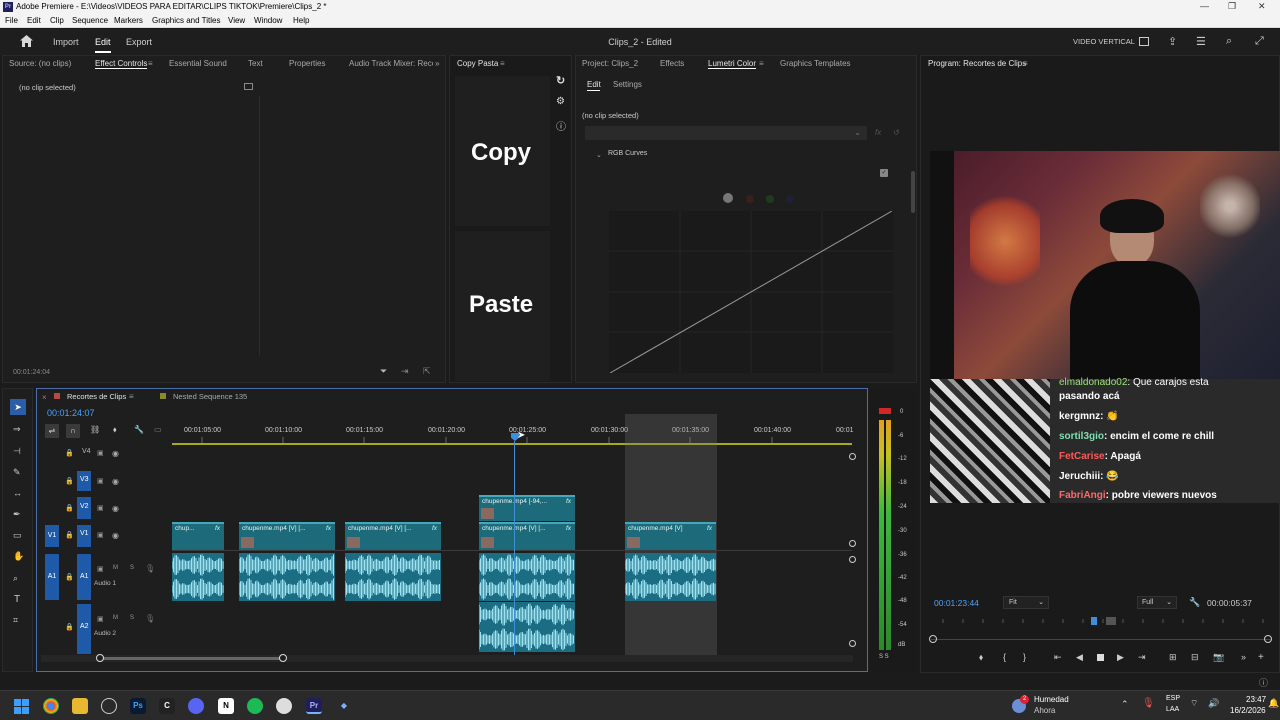 The width and height of the screenshot is (1280, 720). Describe the element at coordinates (726, 133) in the screenshot. I see `clip-dropdown: ⌄` at that location.